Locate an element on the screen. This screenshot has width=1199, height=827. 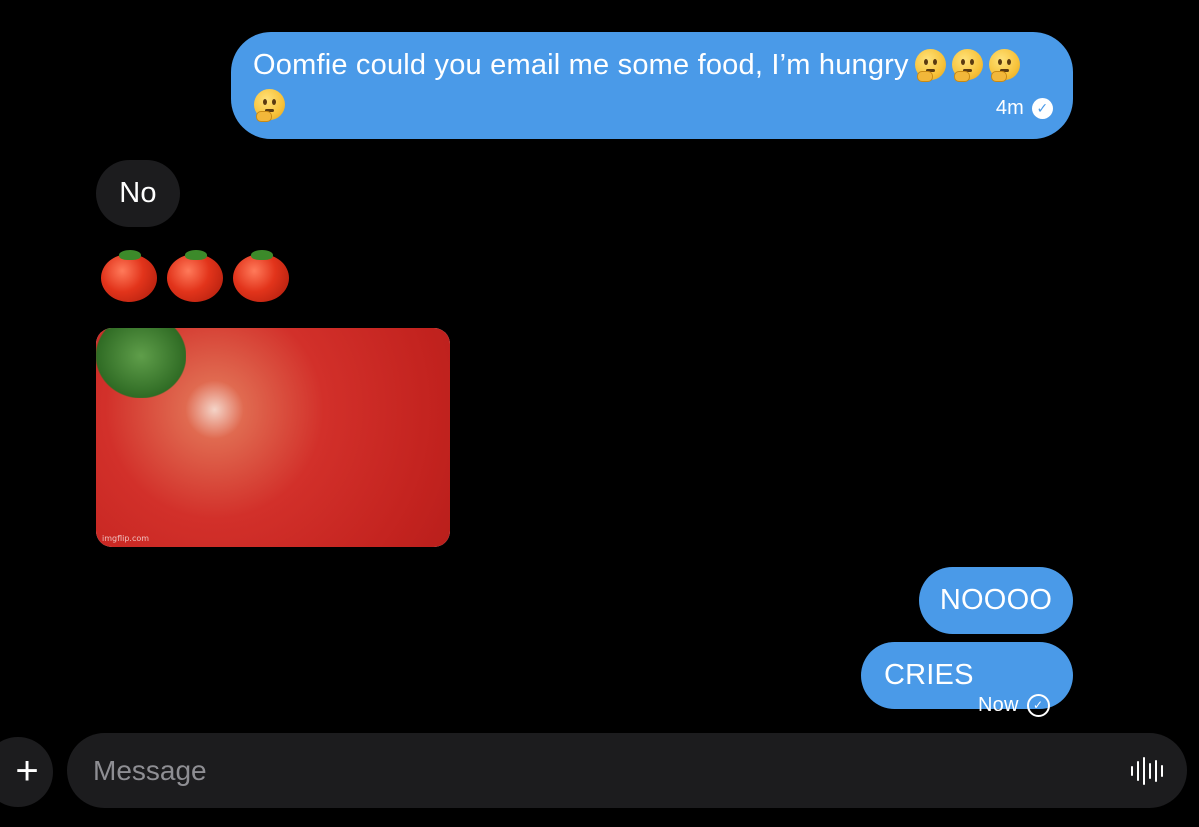
message-emoji-row is located at coordinates (652, 105).